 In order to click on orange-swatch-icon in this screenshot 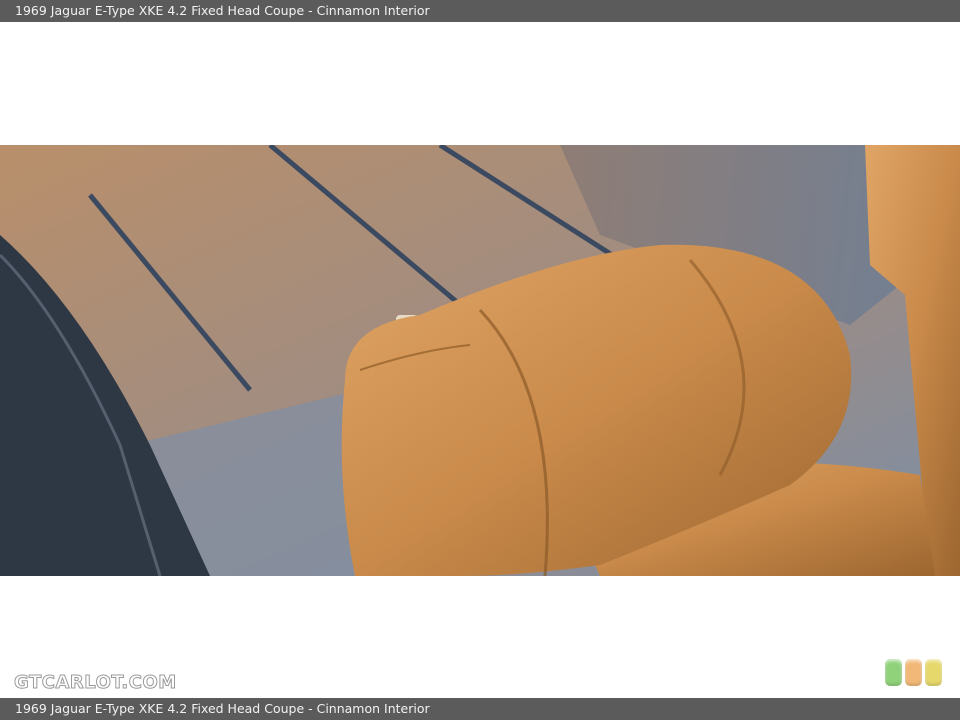, I will do `click(913, 672)`.